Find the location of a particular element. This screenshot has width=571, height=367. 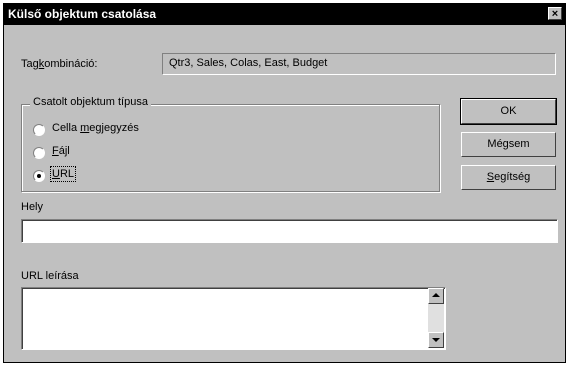

member-combination-label: Tagkombináció: is located at coordinates (59, 64).